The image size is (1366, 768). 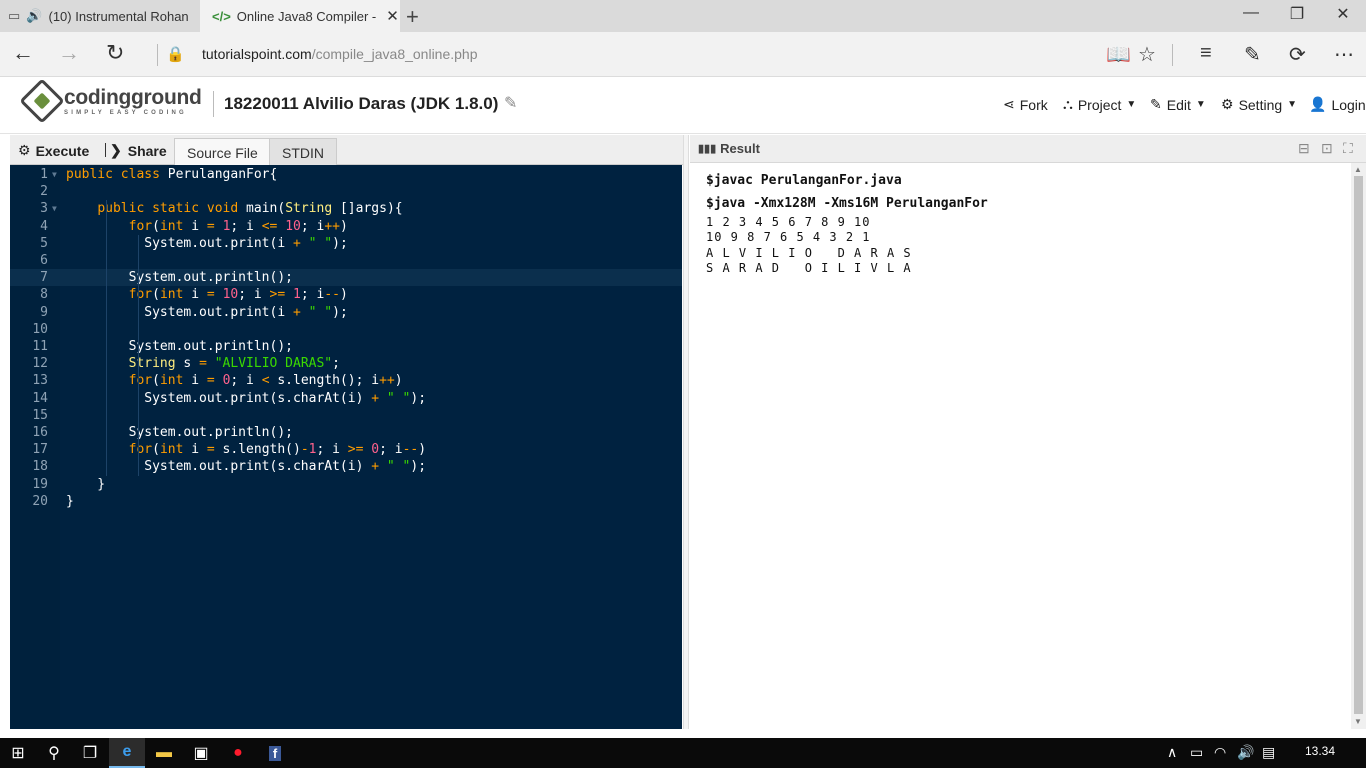 What do you see at coordinates (346, 398) in the screenshot?
I see `code-line: 14 System.out.print(s.charAt(i) + " ");` at bounding box center [346, 398].